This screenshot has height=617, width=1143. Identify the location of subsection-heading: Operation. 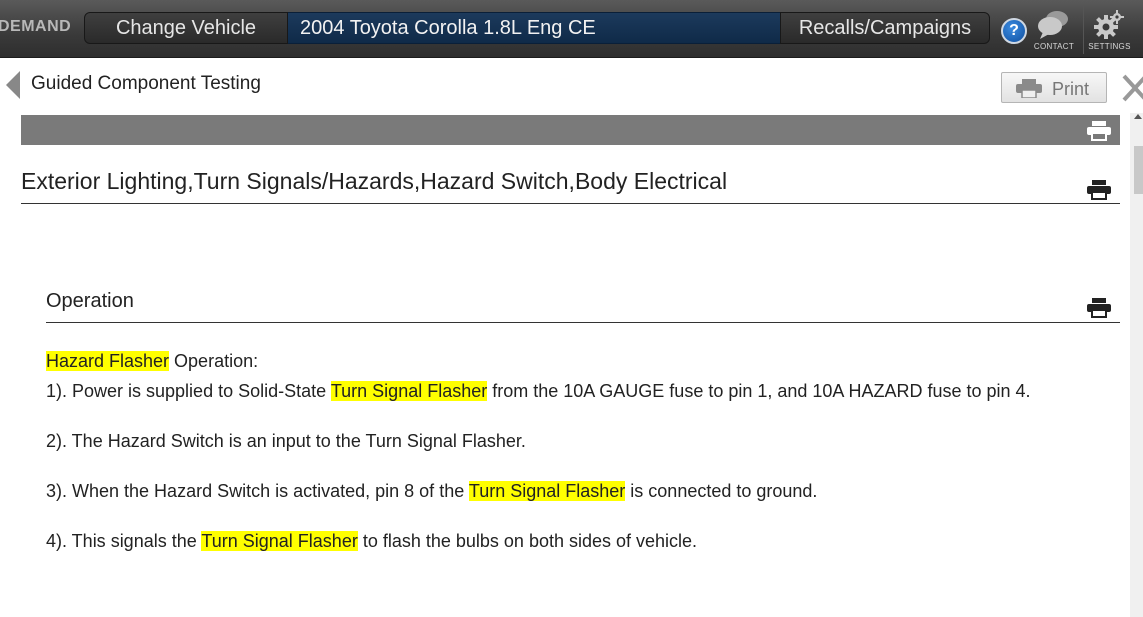
(90, 301).